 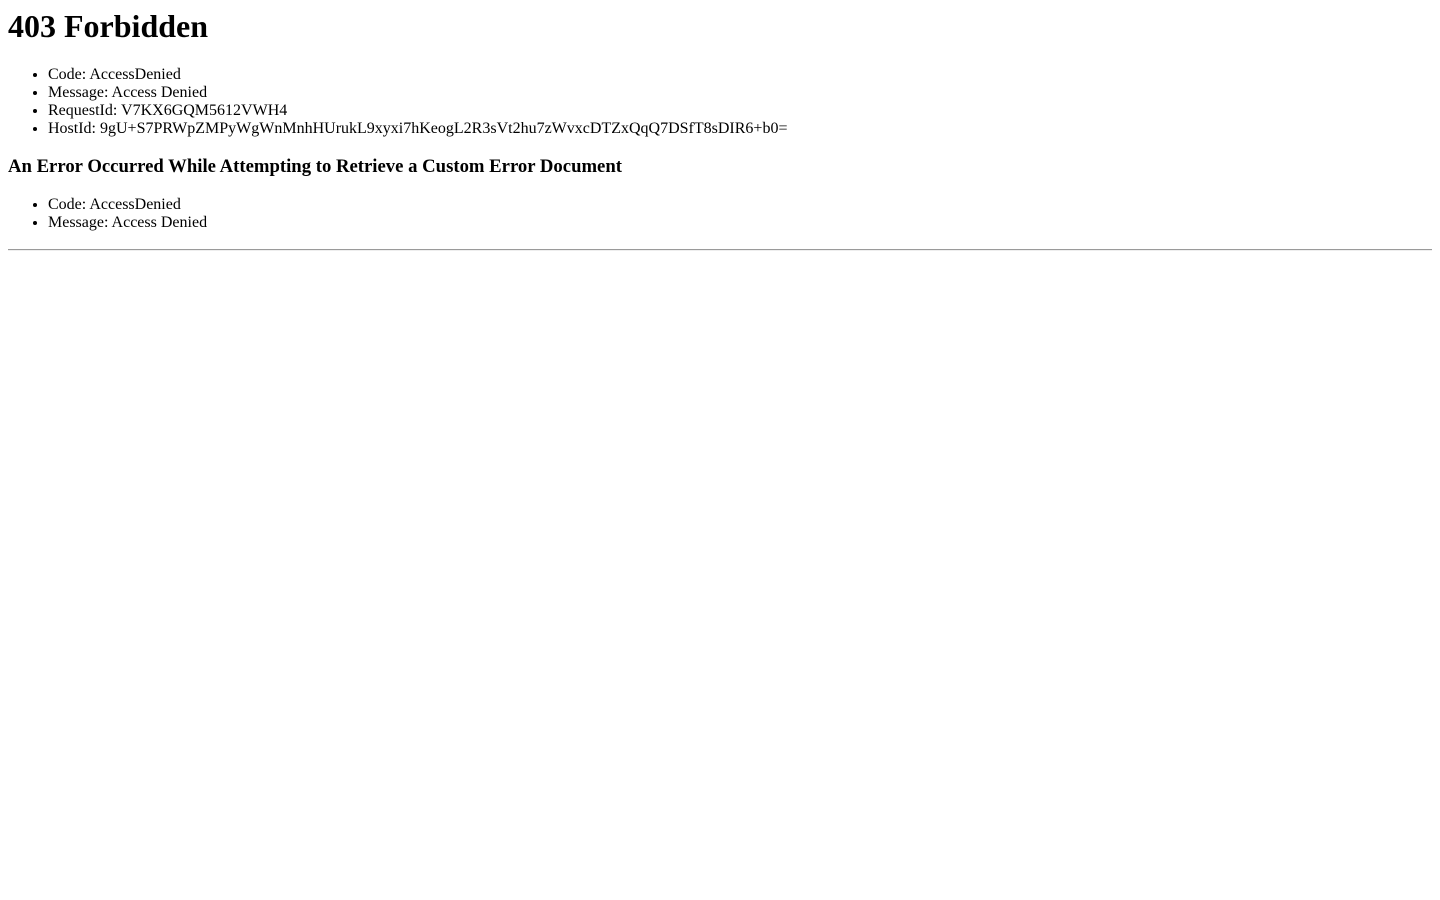 What do you see at coordinates (720, 250) in the screenshot?
I see `divider` at bounding box center [720, 250].